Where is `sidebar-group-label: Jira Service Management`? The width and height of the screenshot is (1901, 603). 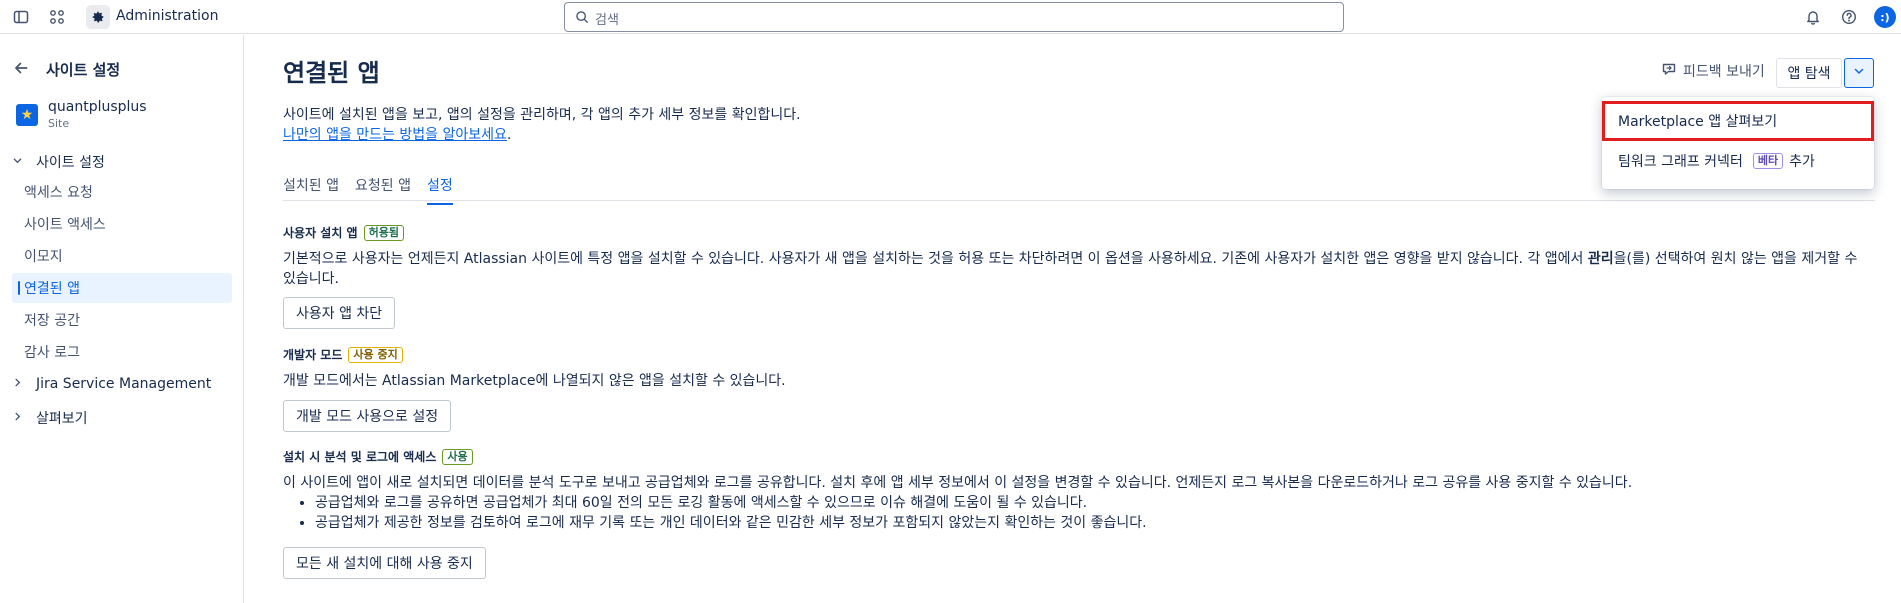
sidebar-group-label: Jira Service Management is located at coordinates (124, 384).